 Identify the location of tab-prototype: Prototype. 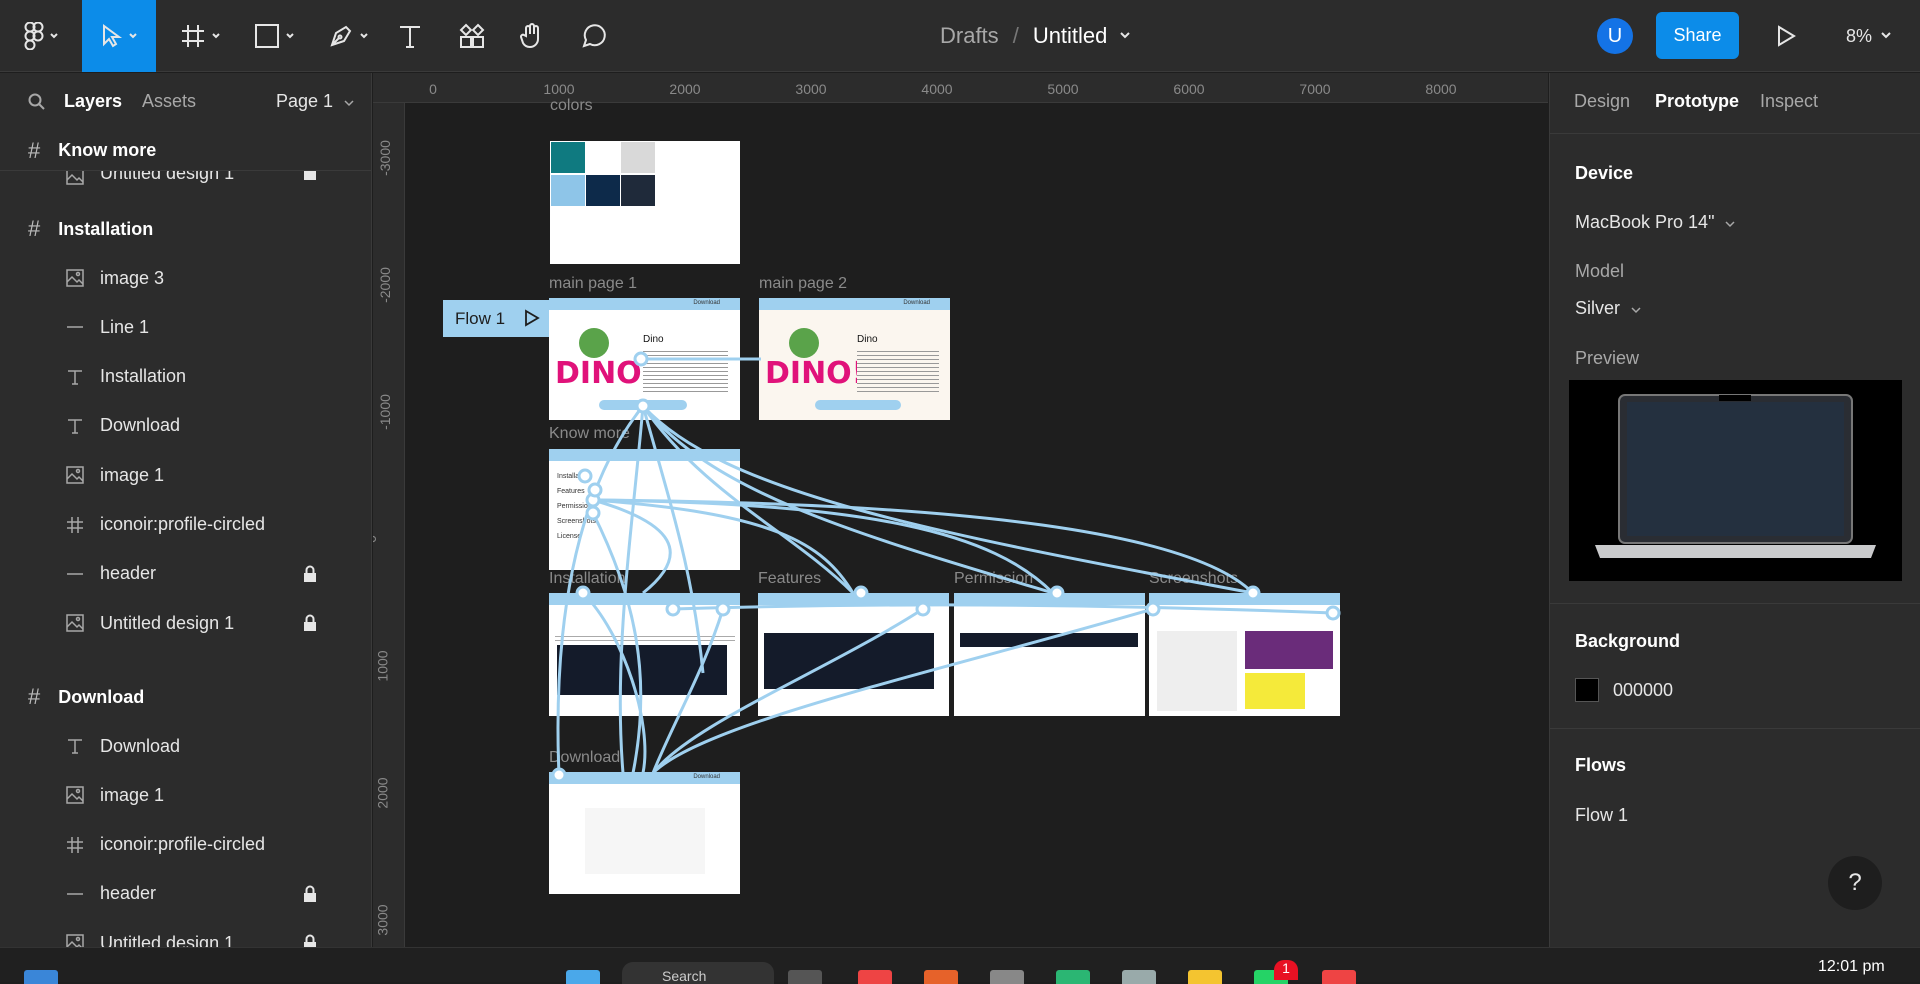
(1697, 101).